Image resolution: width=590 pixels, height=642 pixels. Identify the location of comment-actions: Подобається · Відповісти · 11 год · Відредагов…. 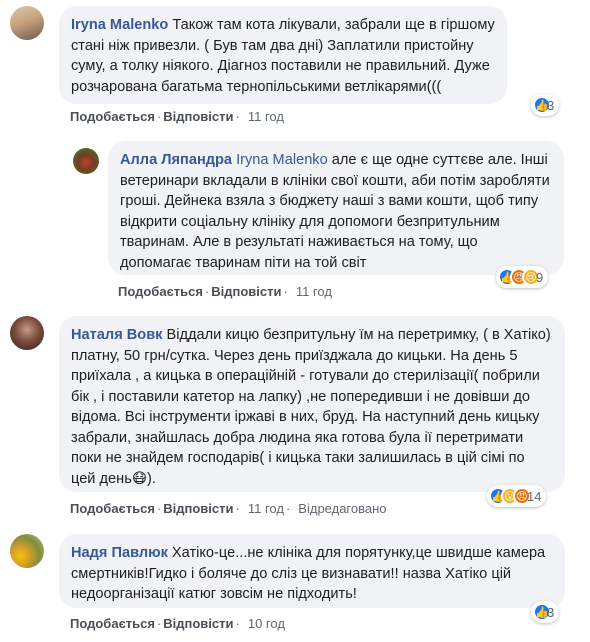
(228, 508).